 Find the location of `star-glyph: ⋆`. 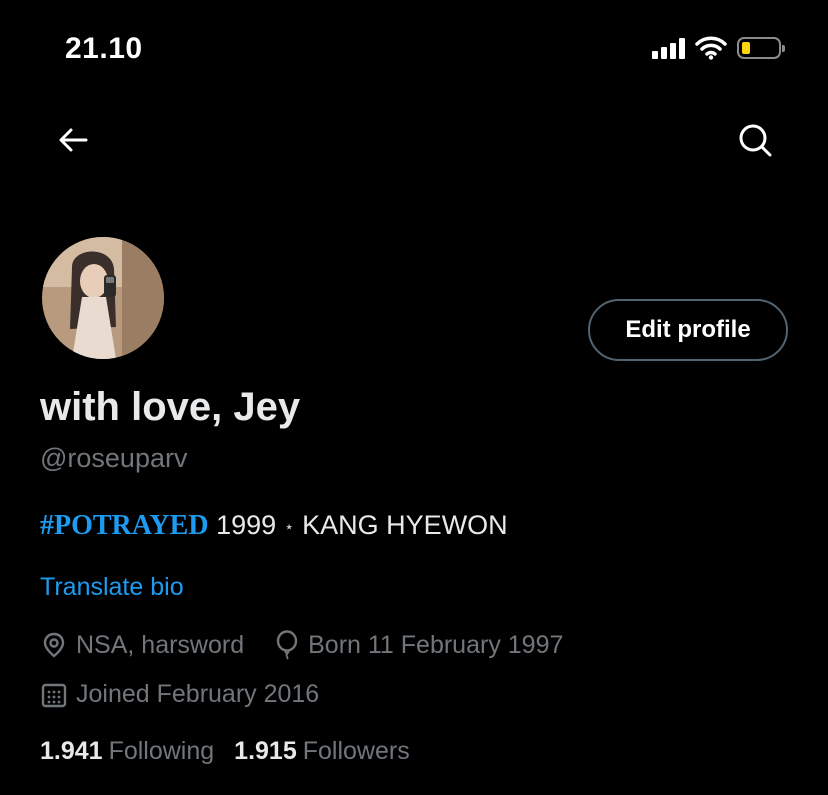

star-glyph: ⋆ is located at coordinates (289, 527).